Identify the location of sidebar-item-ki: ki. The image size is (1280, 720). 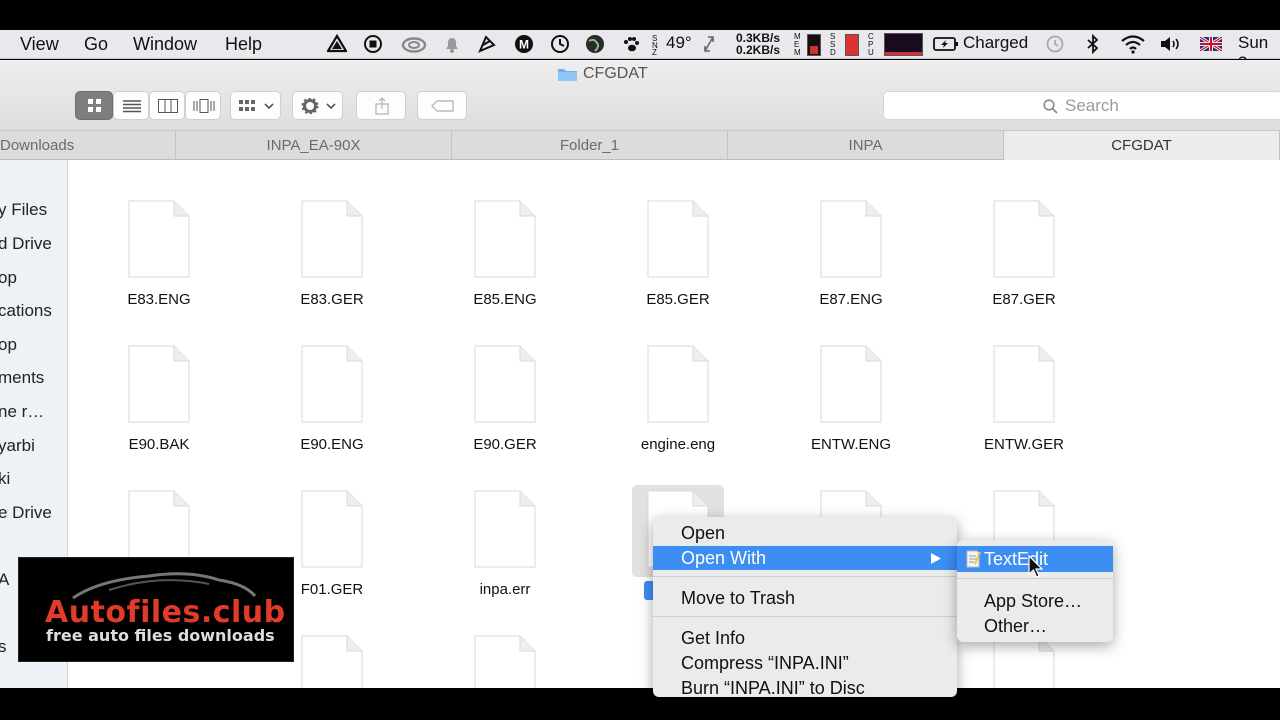
(5, 479).